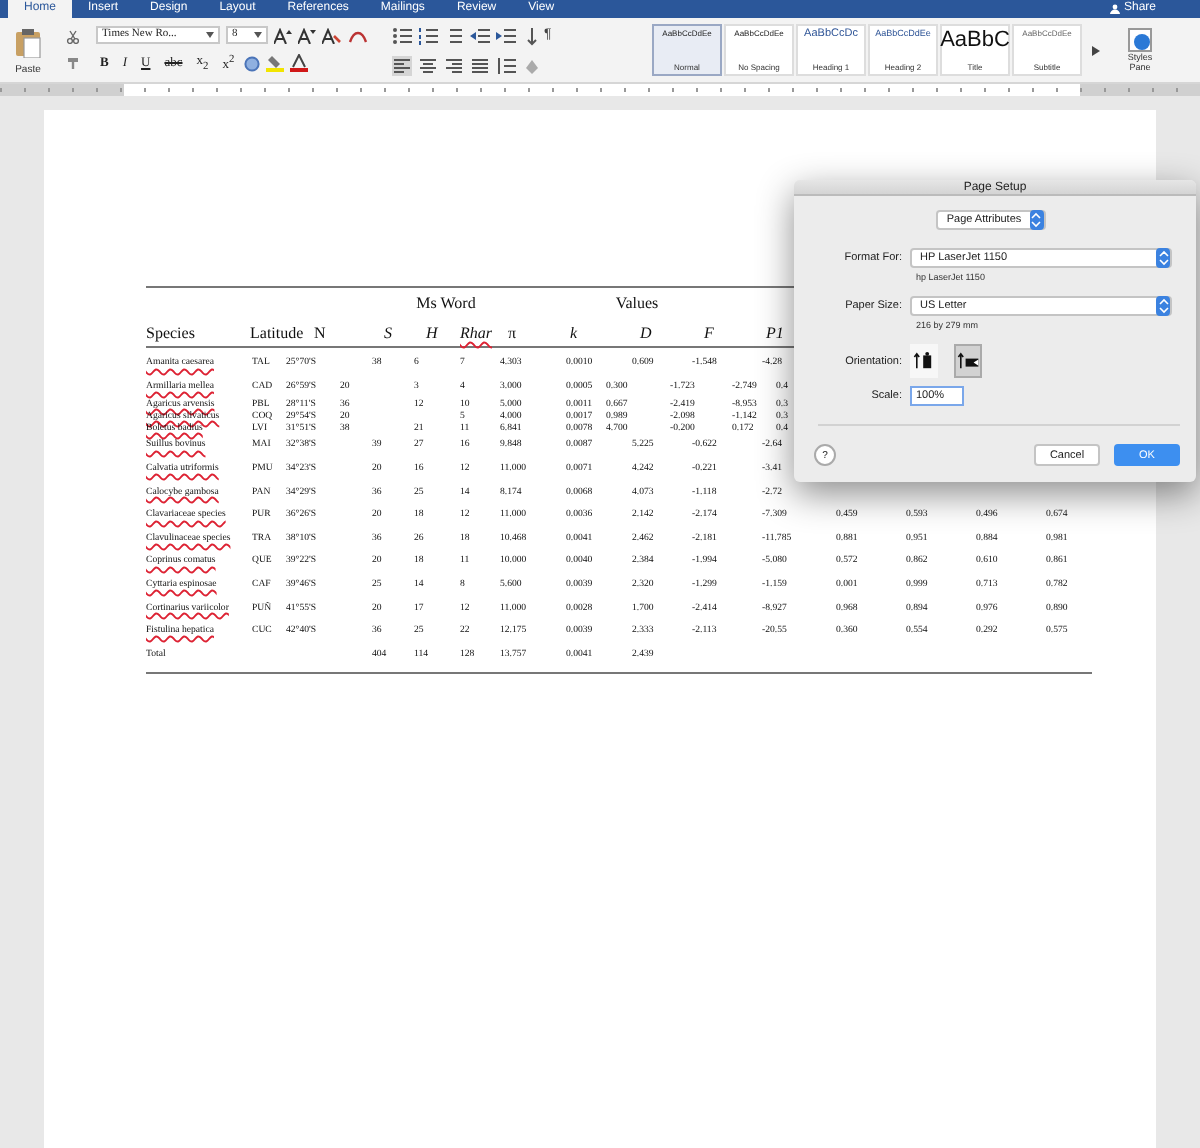 The height and width of the screenshot is (1148, 1200). What do you see at coordinates (968, 361) in the screenshot?
I see `landscape-orientation-button` at bounding box center [968, 361].